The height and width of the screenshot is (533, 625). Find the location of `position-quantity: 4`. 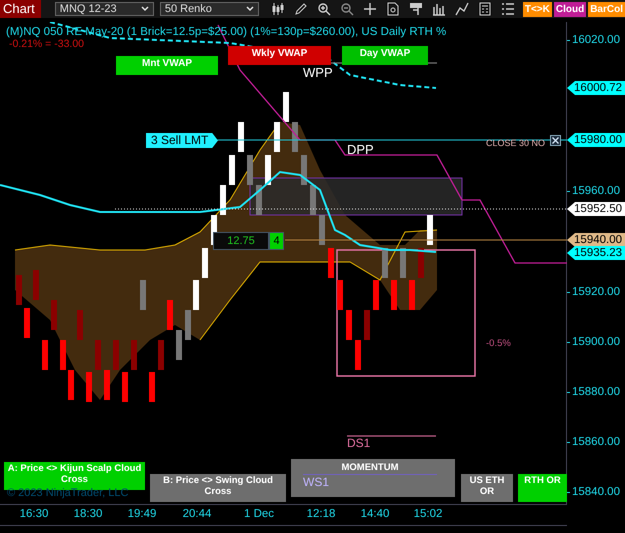

position-quantity: 4 is located at coordinates (276, 241).